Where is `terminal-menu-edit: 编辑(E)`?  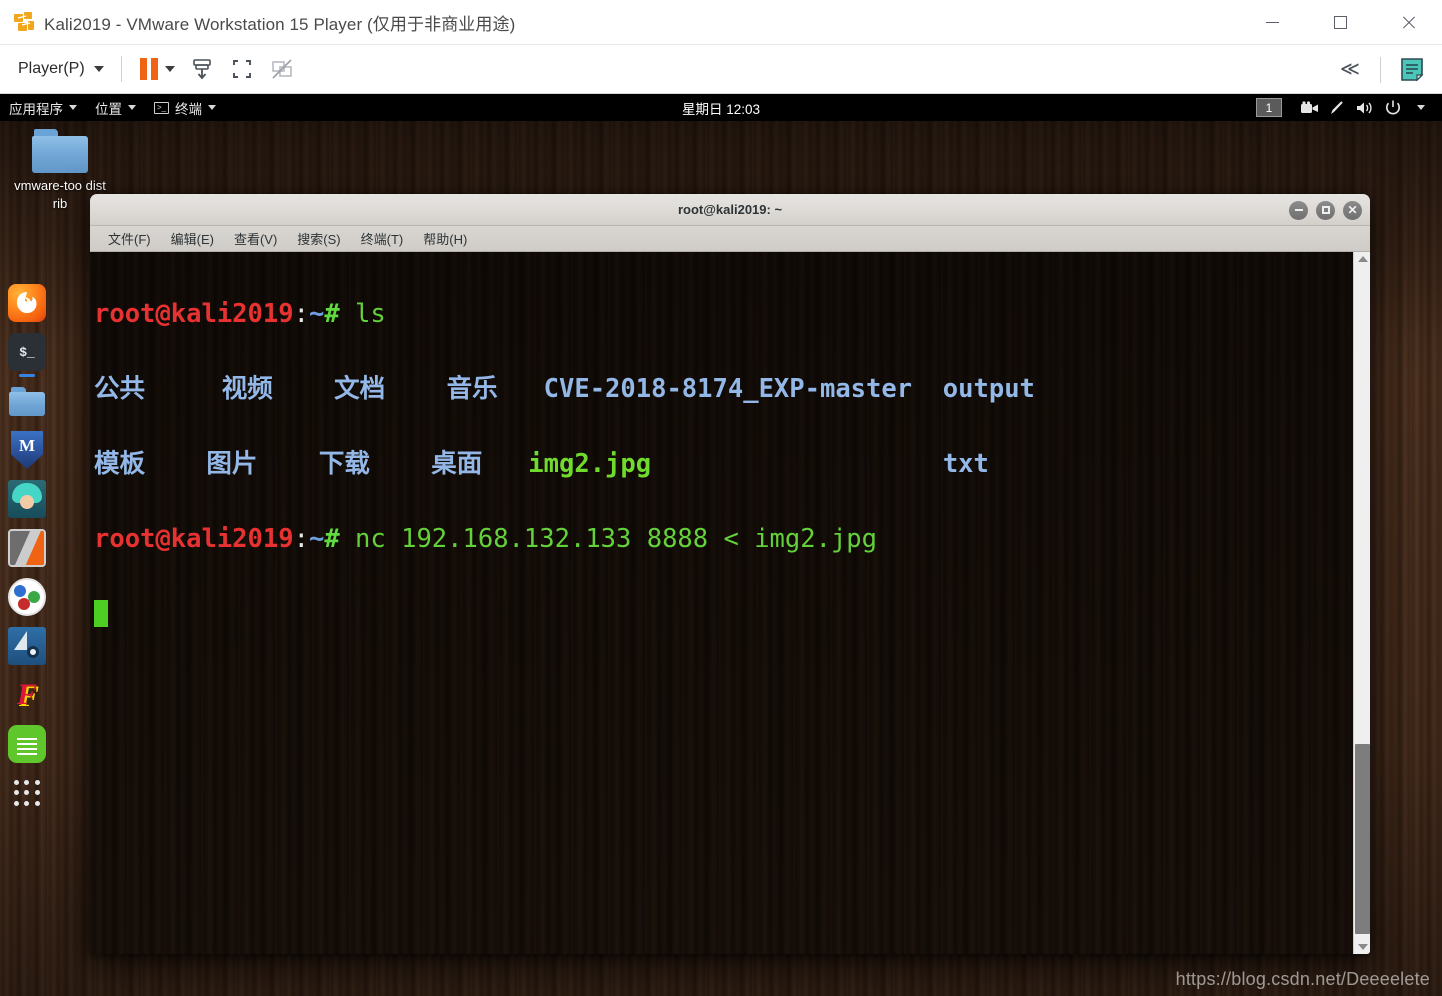 terminal-menu-edit: 编辑(E) is located at coordinates (192, 238).